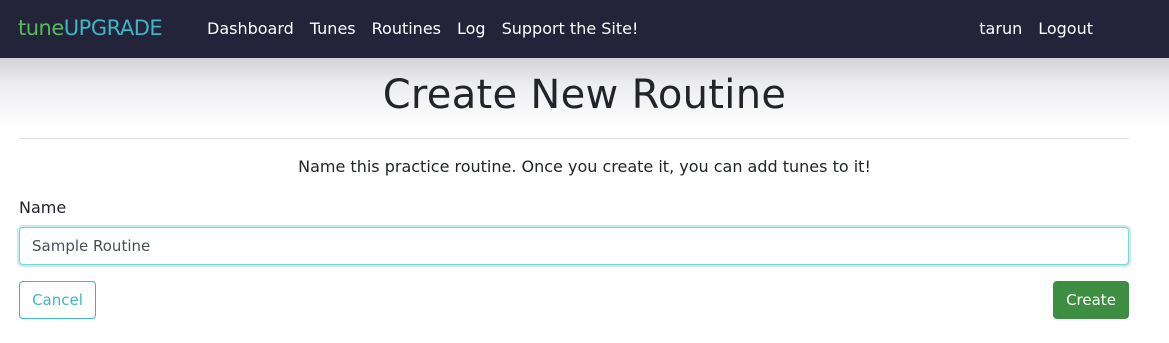 This screenshot has width=1169, height=343. What do you see at coordinates (574, 246) in the screenshot?
I see `routine-name-input` at bounding box center [574, 246].